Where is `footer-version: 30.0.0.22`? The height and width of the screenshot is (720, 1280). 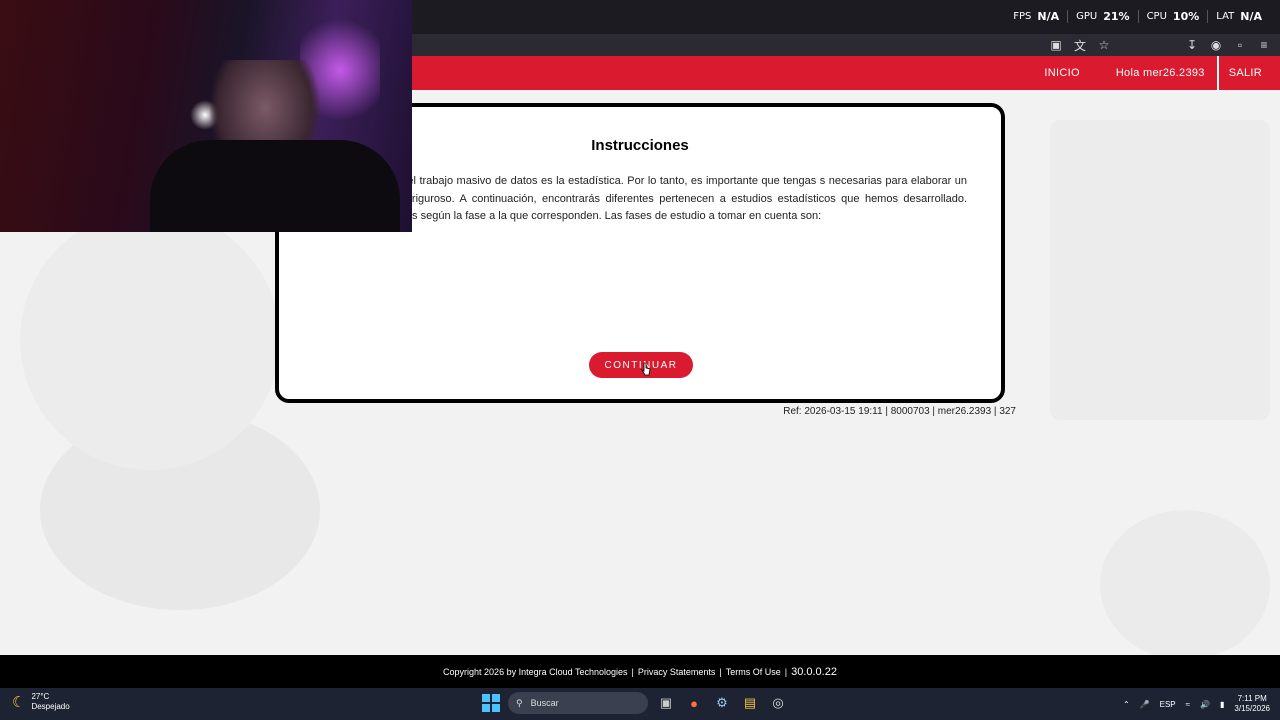
footer-version: 30.0.0.22 is located at coordinates (814, 671).